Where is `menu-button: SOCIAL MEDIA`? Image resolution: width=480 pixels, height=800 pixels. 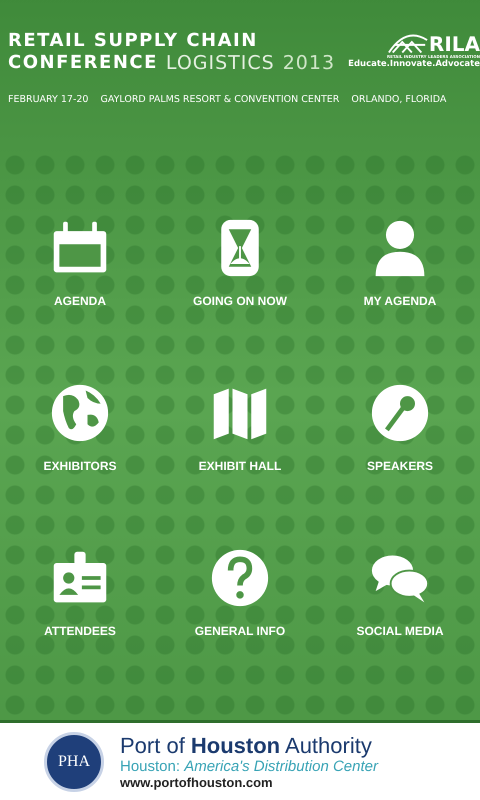 menu-button: SOCIAL MEDIA is located at coordinates (400, 592).